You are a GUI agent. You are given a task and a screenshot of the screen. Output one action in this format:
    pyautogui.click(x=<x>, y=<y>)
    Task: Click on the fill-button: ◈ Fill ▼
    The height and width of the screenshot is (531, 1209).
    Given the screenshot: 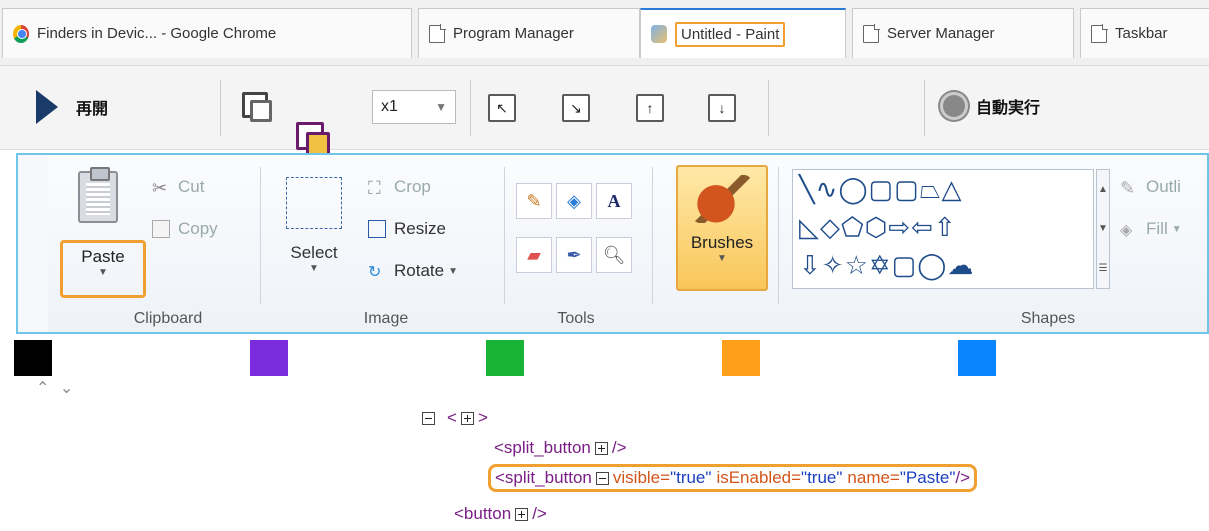 What is the action you would take?
    pyautogui.click(x=1151, y=229)
    